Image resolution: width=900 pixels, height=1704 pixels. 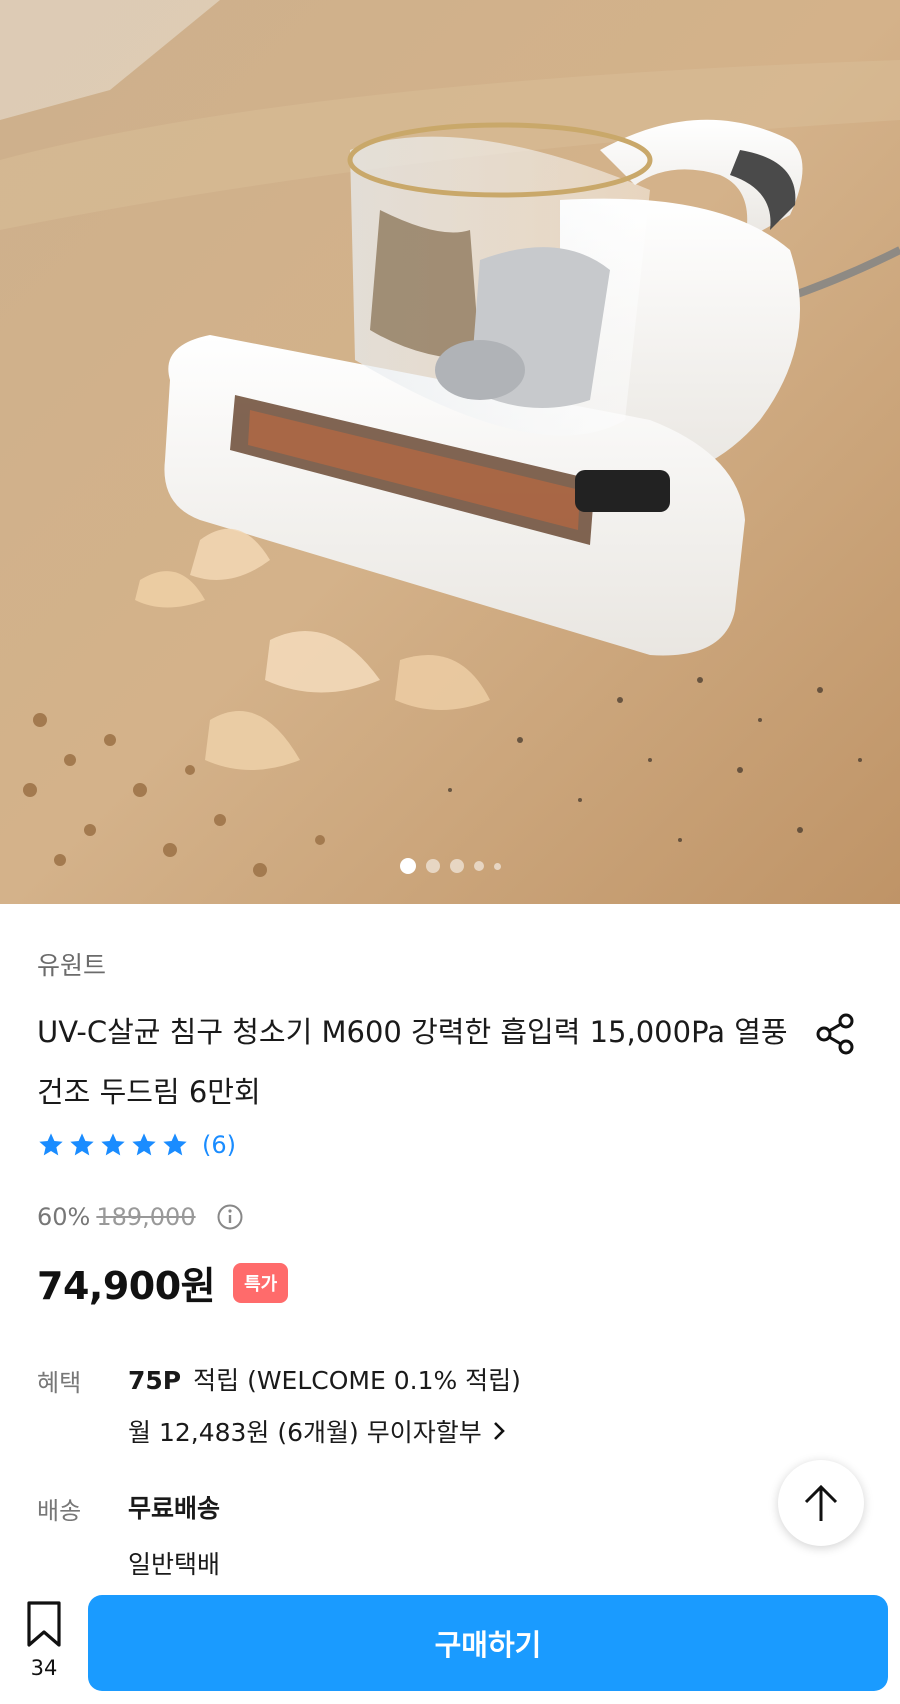 I want to click on final-price-row: 74,900원 특가, so click(x=163, y=1282).